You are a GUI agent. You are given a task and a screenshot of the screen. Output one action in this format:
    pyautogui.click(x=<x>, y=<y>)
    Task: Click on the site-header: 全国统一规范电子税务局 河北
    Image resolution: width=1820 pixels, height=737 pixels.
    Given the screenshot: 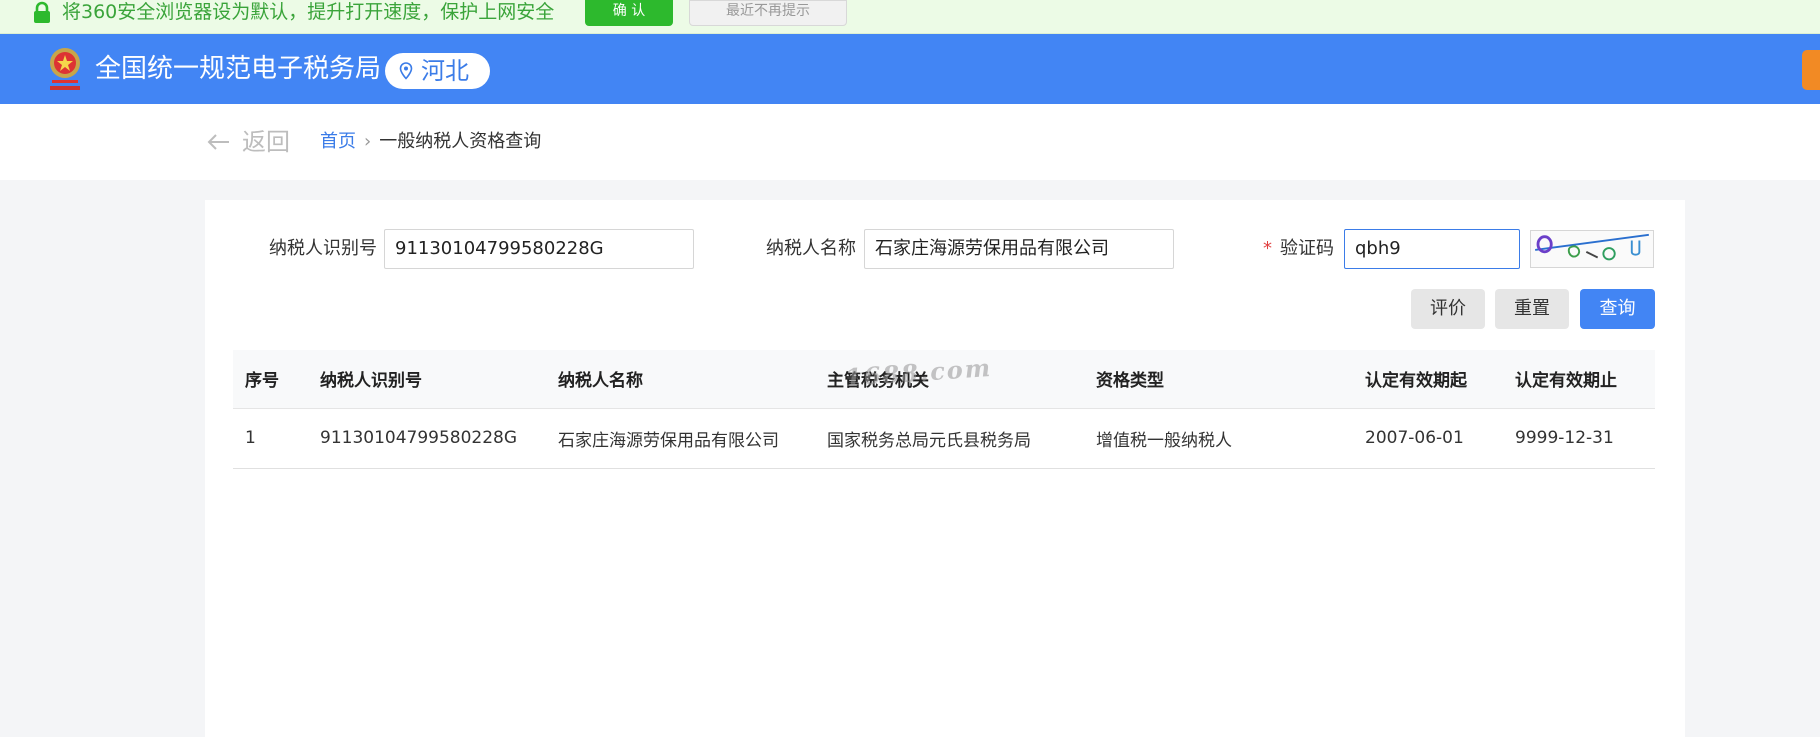 What is the action you would take?
    pyautogui.click(x=910, y=69)
    